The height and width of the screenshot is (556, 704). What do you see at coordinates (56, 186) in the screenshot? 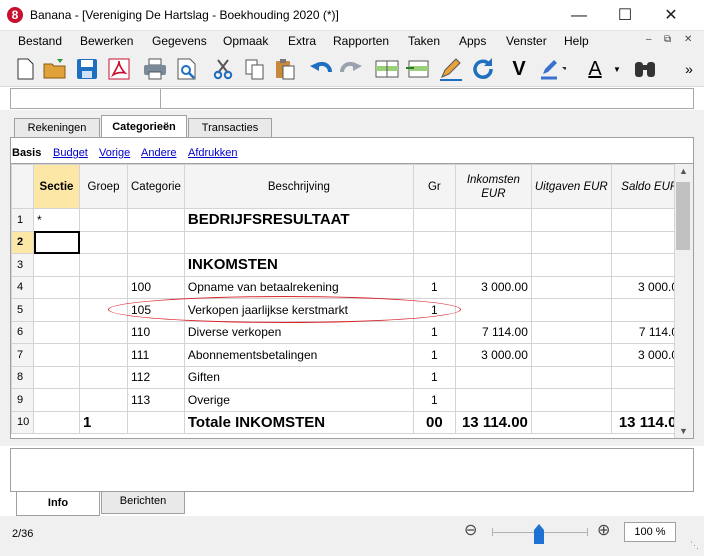
I see `col-header-sectie: Sectie` at bounding box center [56, 186].